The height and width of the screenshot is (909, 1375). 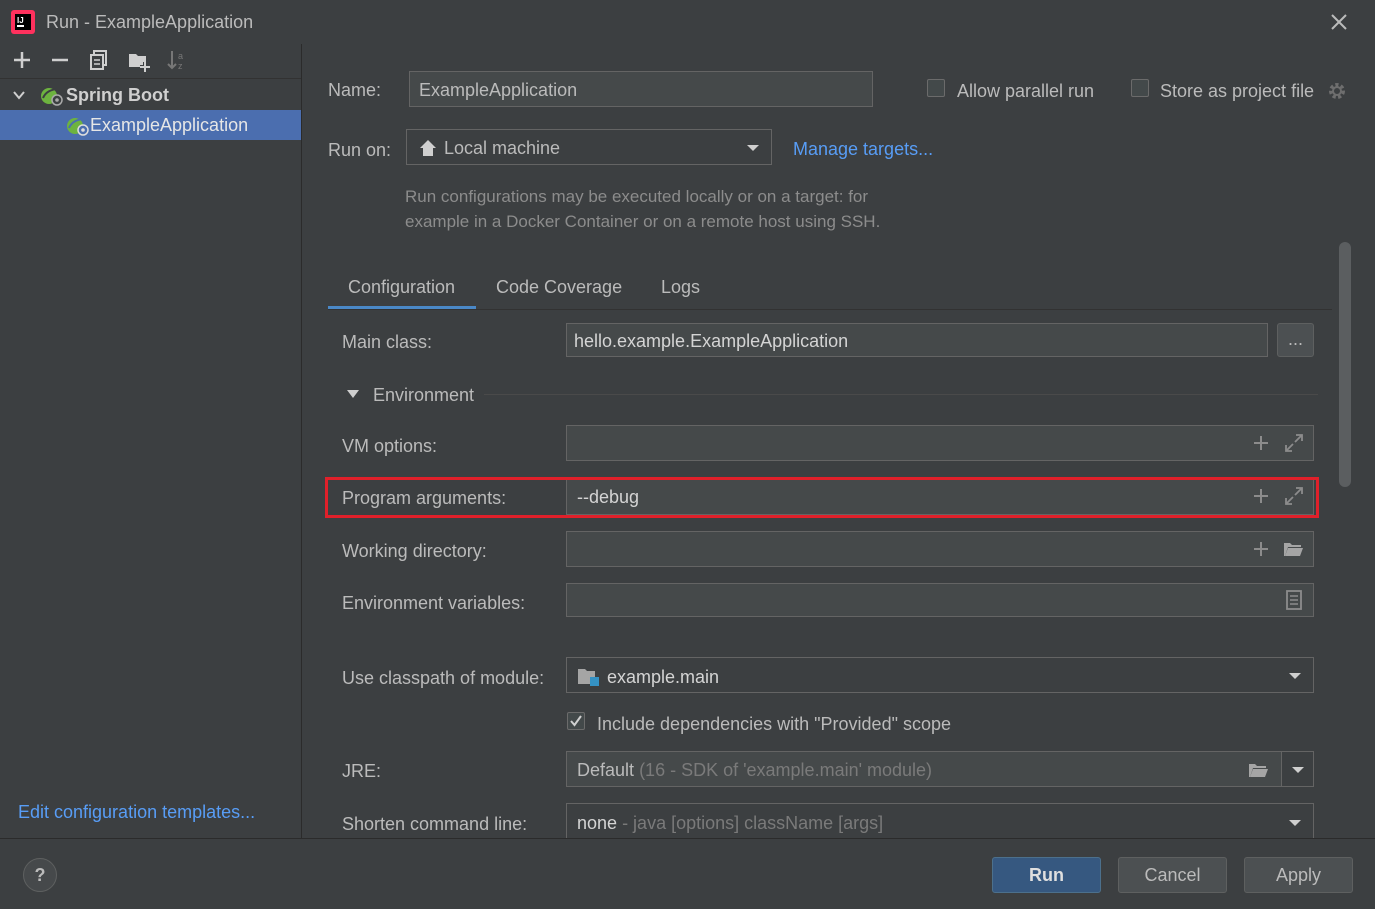 I want to click on help-button: ?, so click(x=40, y=875).